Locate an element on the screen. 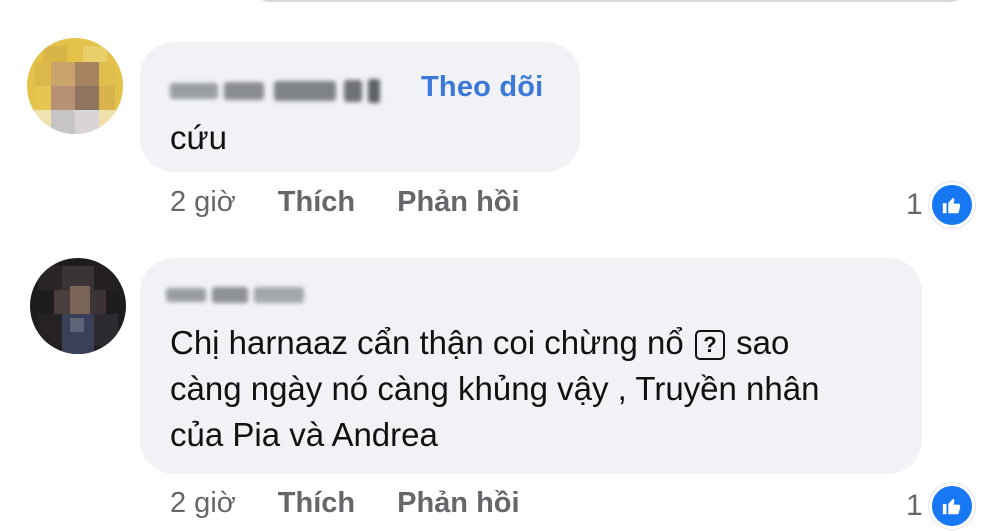 The image size is (1000, 531). comment-text-line-1-end: sao is located at coordinates (763, 342).